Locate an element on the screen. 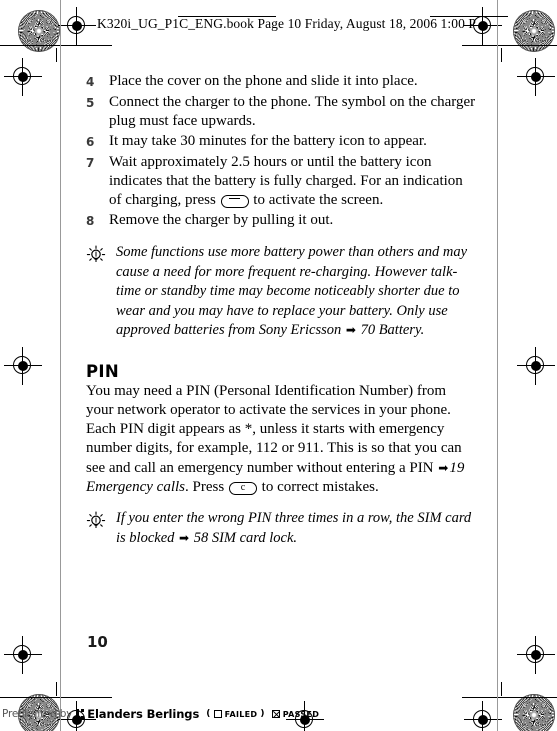  step-number: 5 is located at coordinates (90, 103).